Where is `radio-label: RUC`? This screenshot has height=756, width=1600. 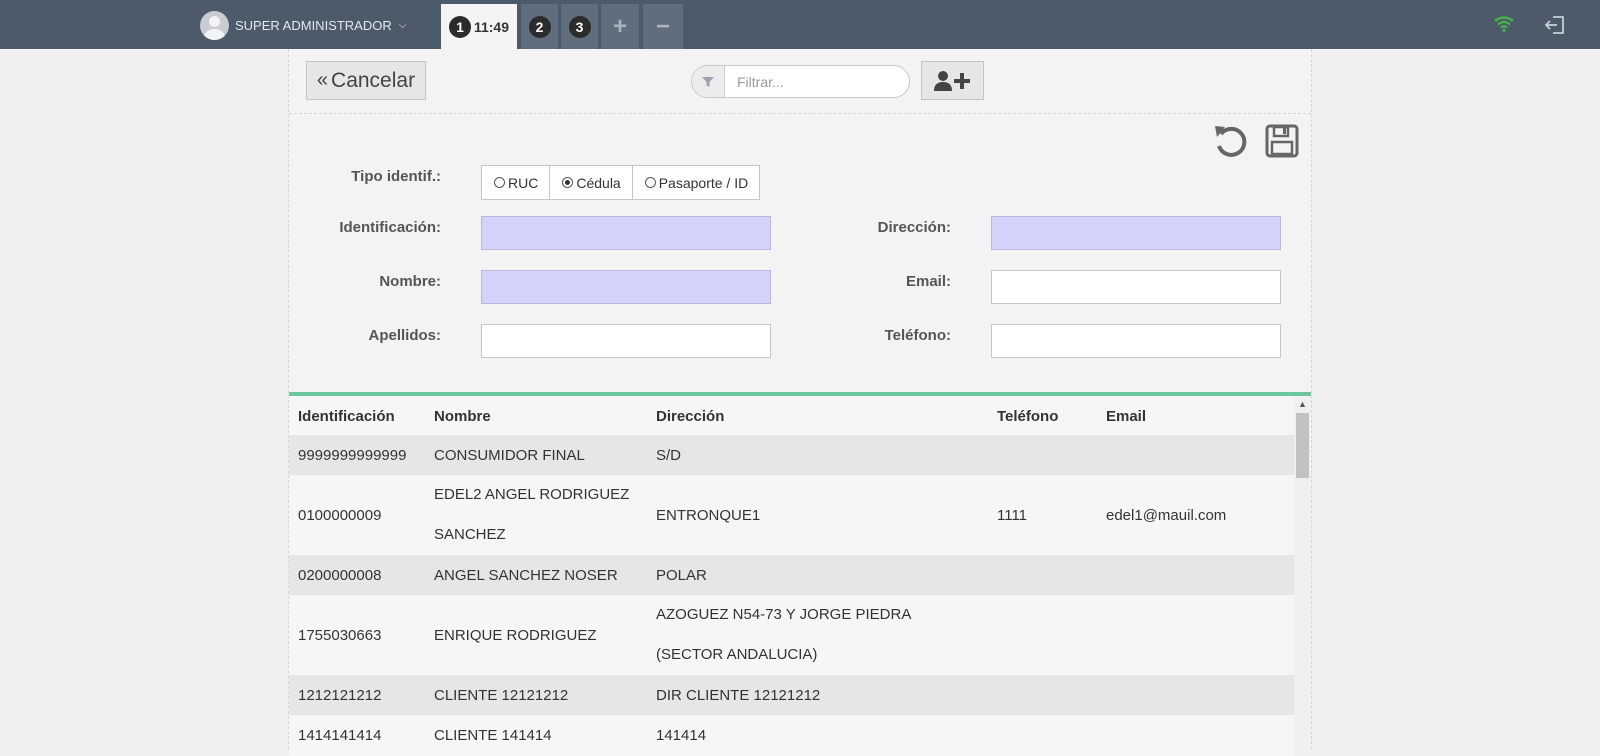 radio-label: RUC is located at coordinates (523, 182).